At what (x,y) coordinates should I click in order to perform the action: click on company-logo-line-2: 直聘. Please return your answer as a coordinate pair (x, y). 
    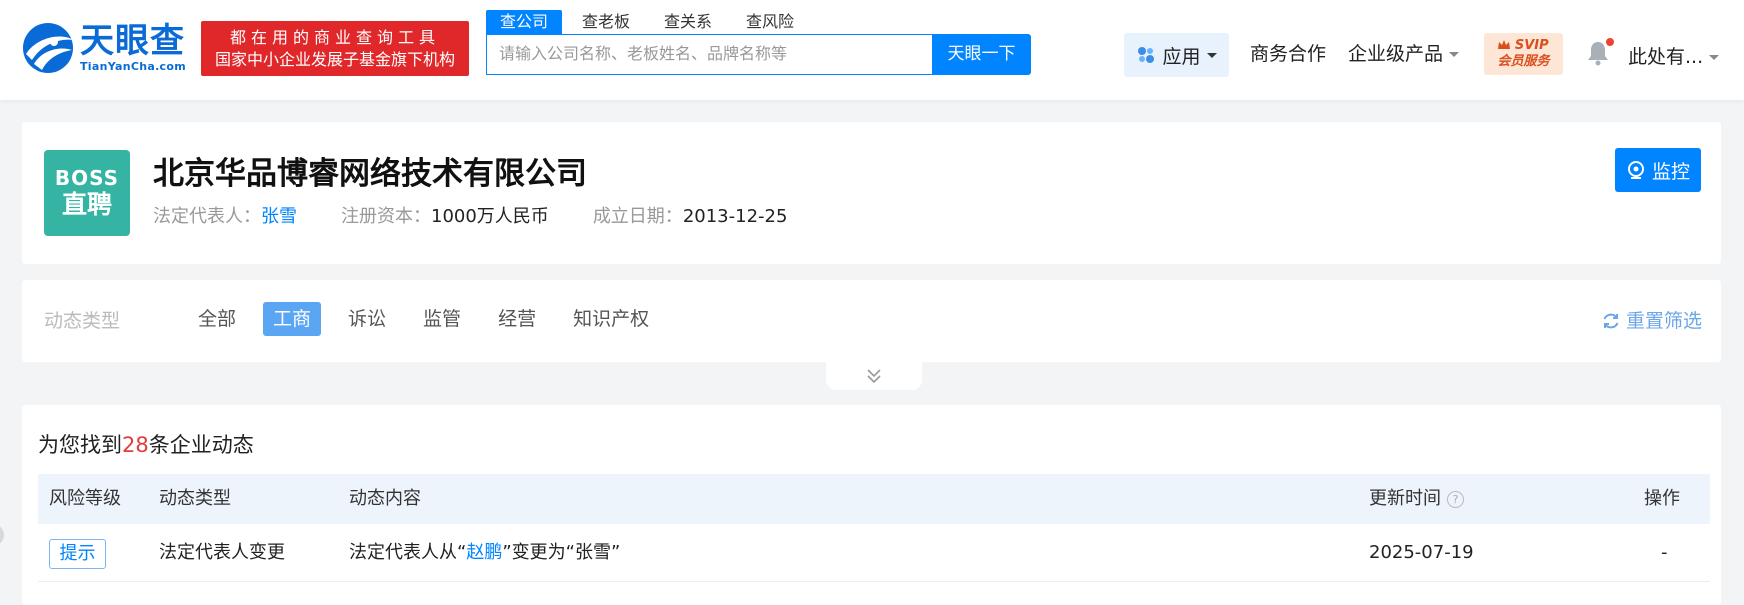
    Looking at the image, I should click on (86, 204).